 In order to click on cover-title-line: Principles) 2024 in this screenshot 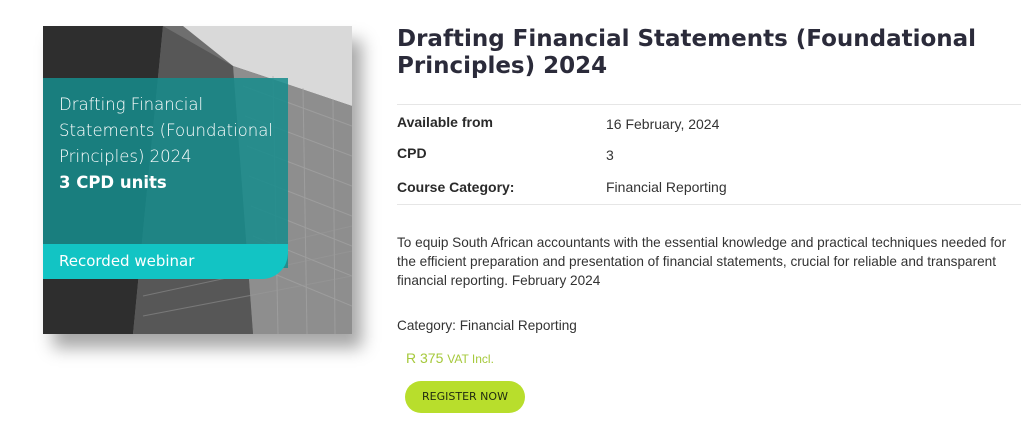, I will do `click(125, 156)`.